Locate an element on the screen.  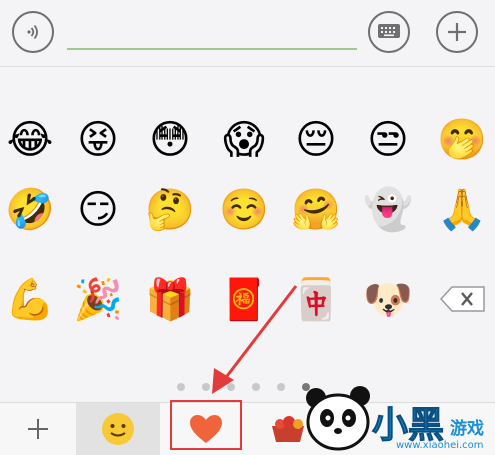
emoji-gift: 🎁 is located at coordinates (170, 300).